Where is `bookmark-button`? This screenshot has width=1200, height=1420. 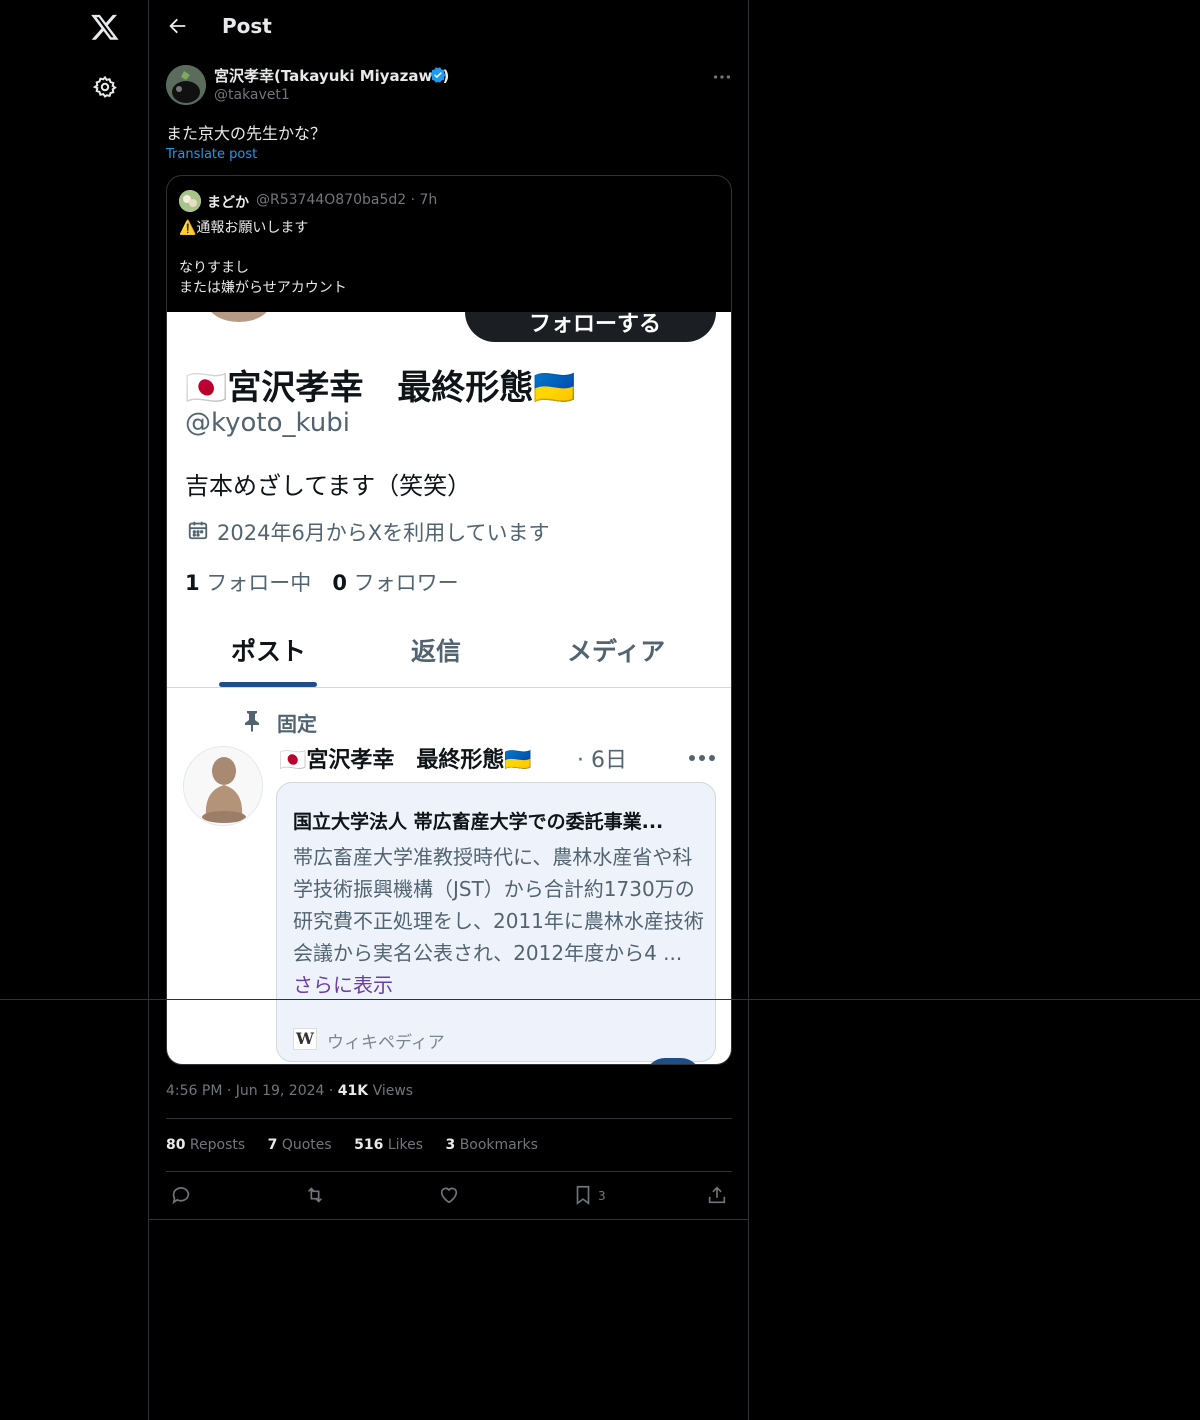
bookmark-button is located at coordinates (584, 1196).